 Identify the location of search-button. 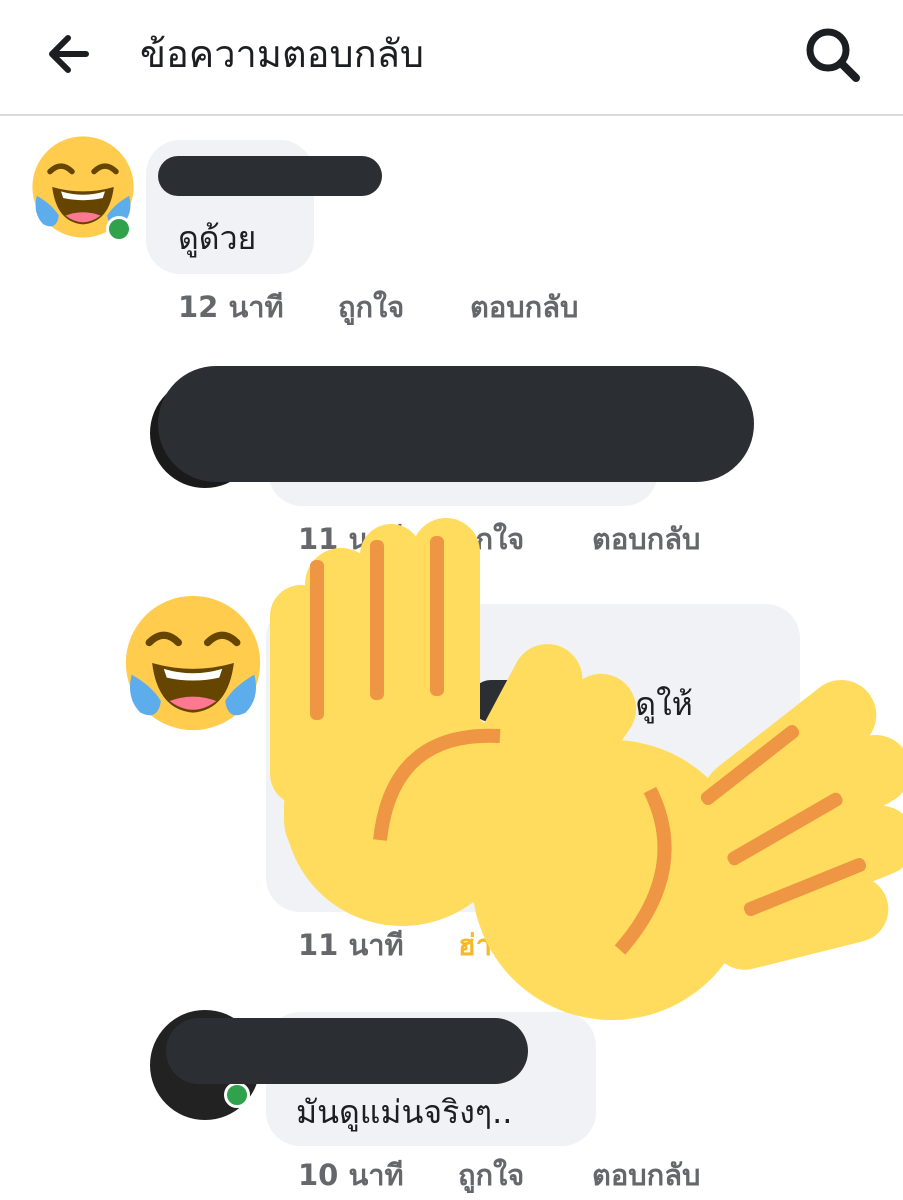
(833, 53).